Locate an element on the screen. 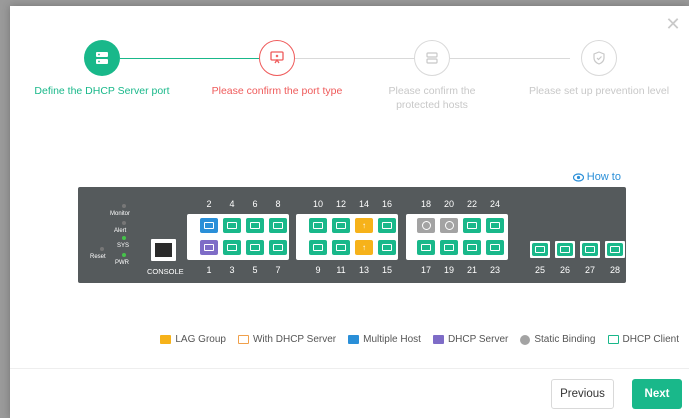 The height and width of the screenshot is (418, 689). sys-led is located at coordinates (124, 238).